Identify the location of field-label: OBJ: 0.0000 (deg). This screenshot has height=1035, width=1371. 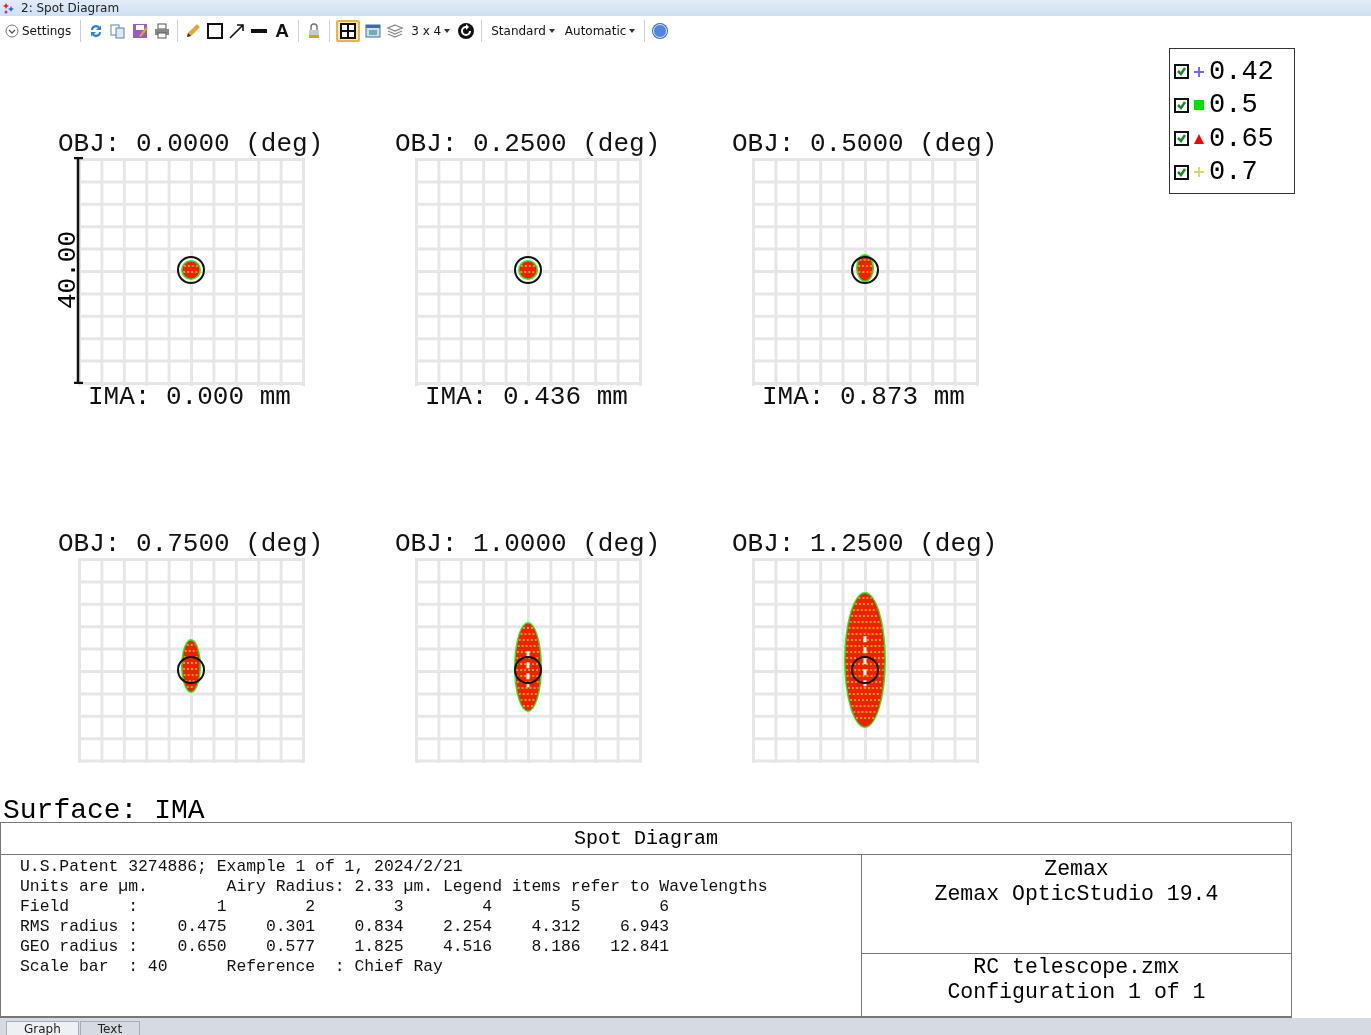
(190, 144).